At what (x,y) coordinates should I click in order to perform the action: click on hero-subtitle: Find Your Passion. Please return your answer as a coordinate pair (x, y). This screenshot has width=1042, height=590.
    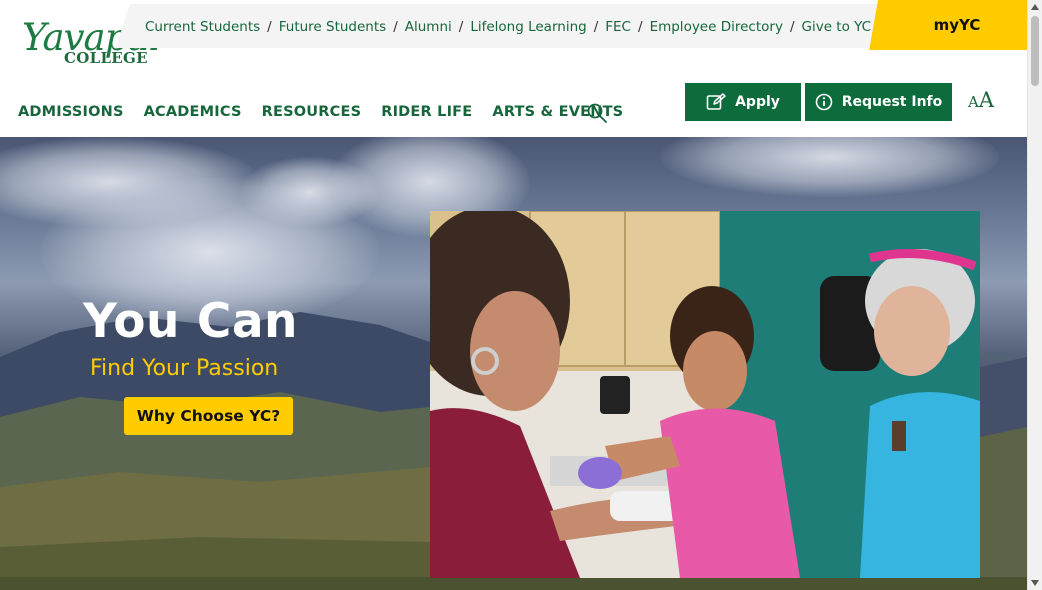
    Looking at the image, I should click on (184, 368).